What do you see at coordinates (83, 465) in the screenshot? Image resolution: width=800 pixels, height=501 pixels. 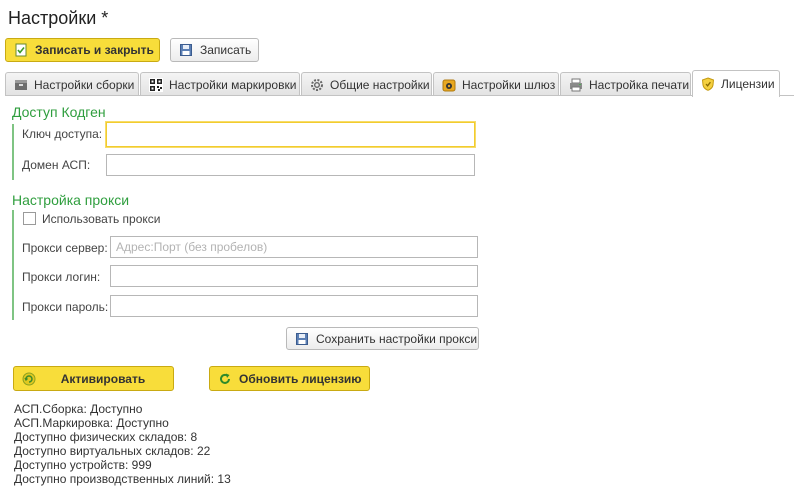 I see `license-info-line: Доступно устройств: 999` at bounding box center [83, 465].